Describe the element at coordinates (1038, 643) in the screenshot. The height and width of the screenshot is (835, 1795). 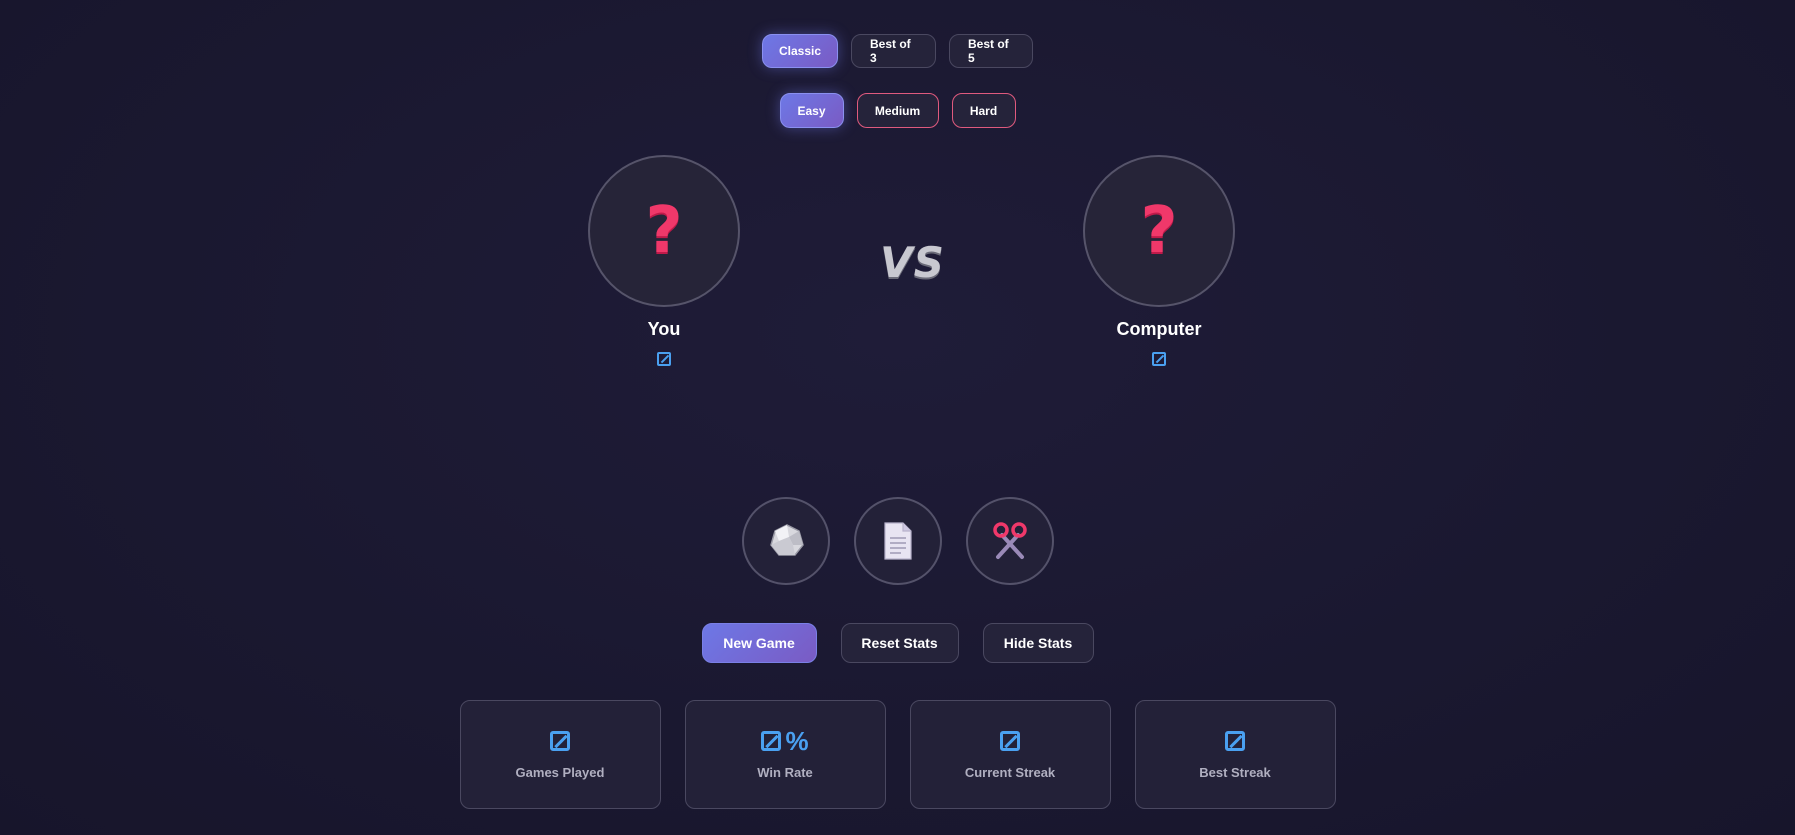
I see `hide-stats-button: Hide Stats` at that location.